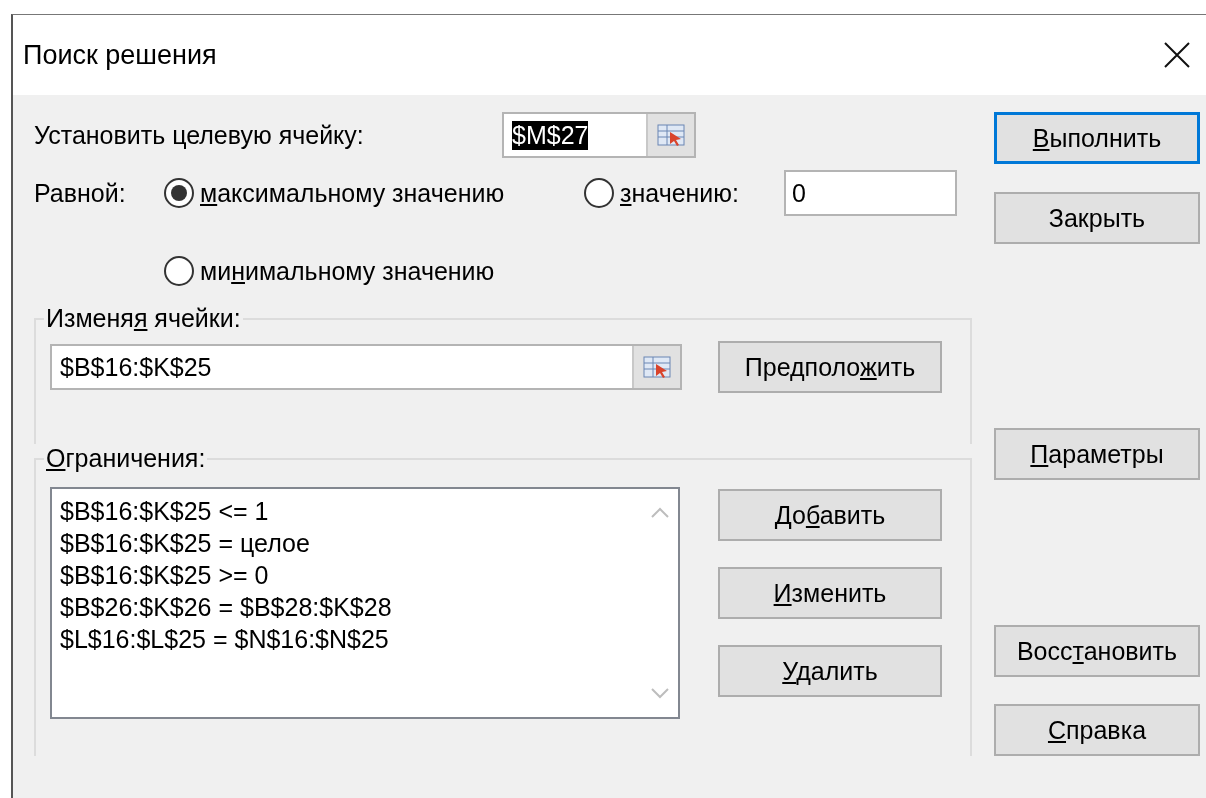 The width and height of the screenshot is (1206, 798). Describe the element at coordinates (660, 512) in the screenshot. I see `scroll-up-icon` at that location.